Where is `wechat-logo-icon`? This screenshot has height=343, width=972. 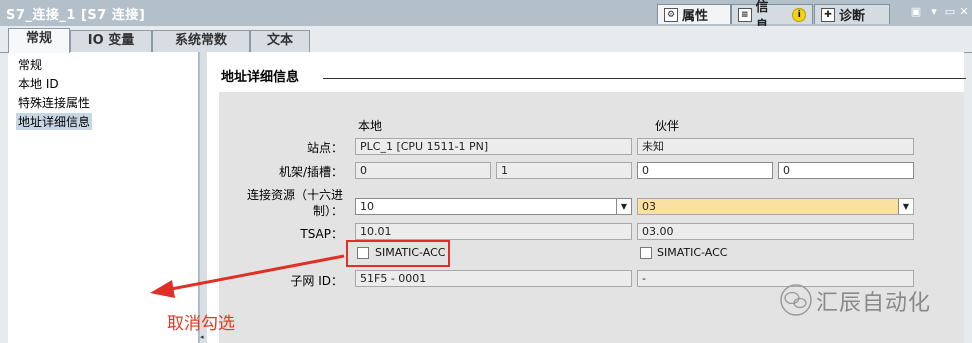 wechat-logo-icon is located at coordinates (796, 300).